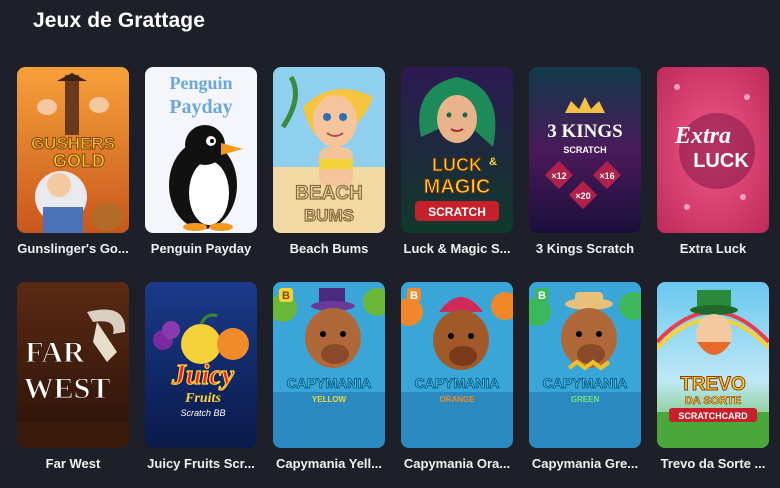 The width and height of the screenshot is (780, 488). I want to click on game-card-beach-bums: BEACH BUMS Beach Bums, so click(329, 161).